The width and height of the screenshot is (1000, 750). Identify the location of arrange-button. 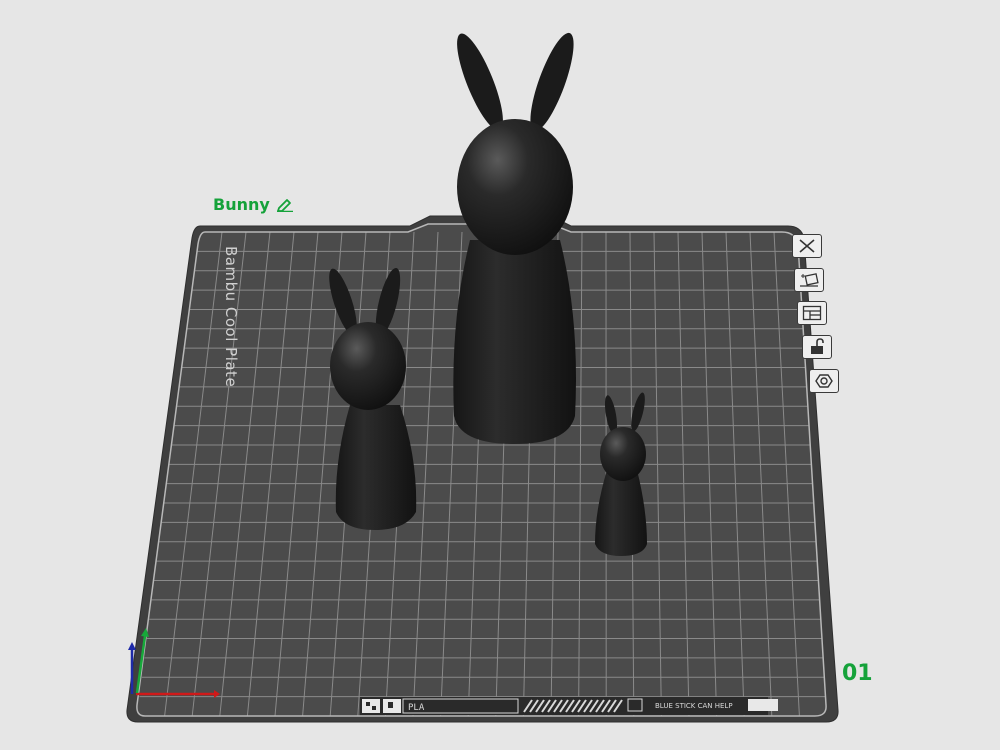
(812, 313).